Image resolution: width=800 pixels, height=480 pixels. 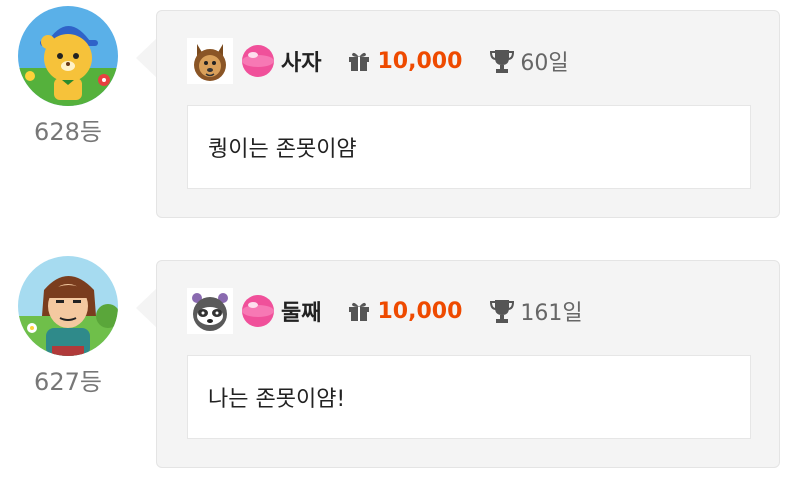 I want to click on boy-avatar-icon, so click(x=68, y=306).